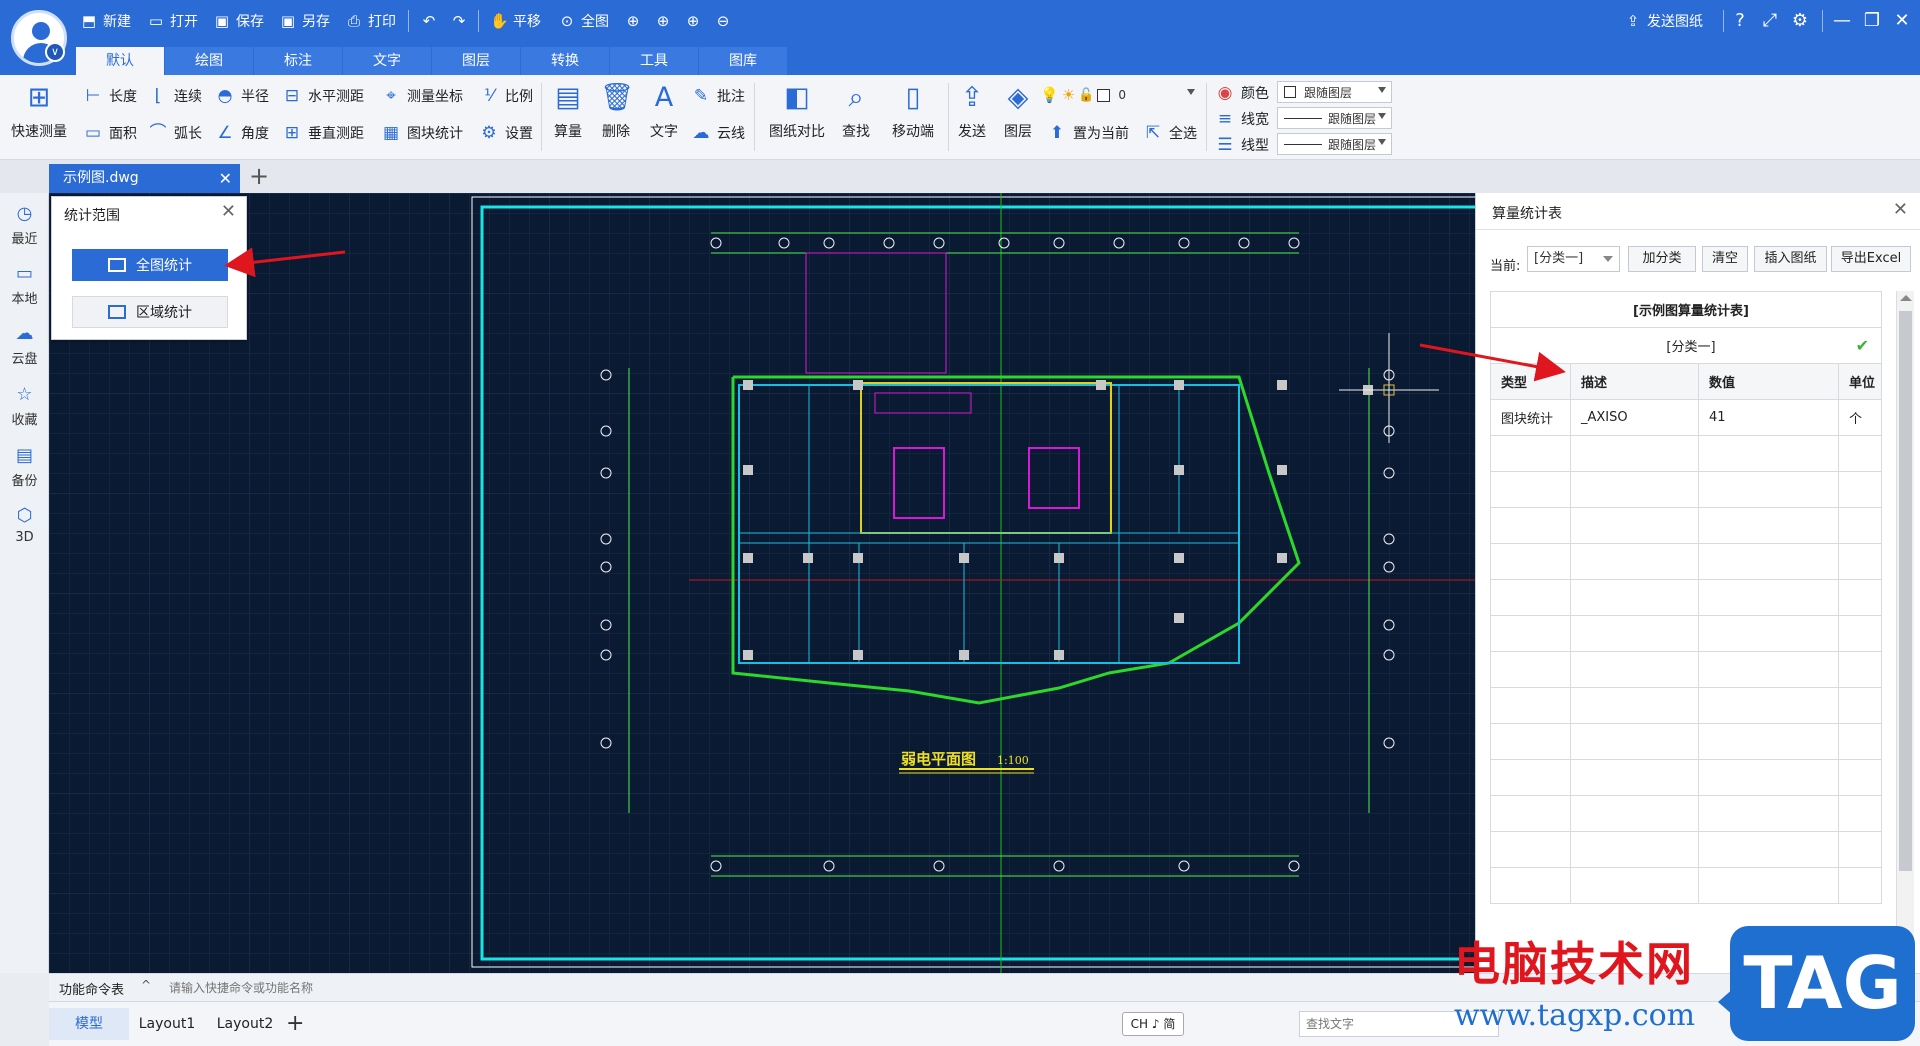 Image resolution: width=1920 pixels, height=1046 pixels. What do you see at coordinates (797, 111) in the screenshot?
I see `compare-button: ◧ 图纸对比` at bounding box center [797, 111].